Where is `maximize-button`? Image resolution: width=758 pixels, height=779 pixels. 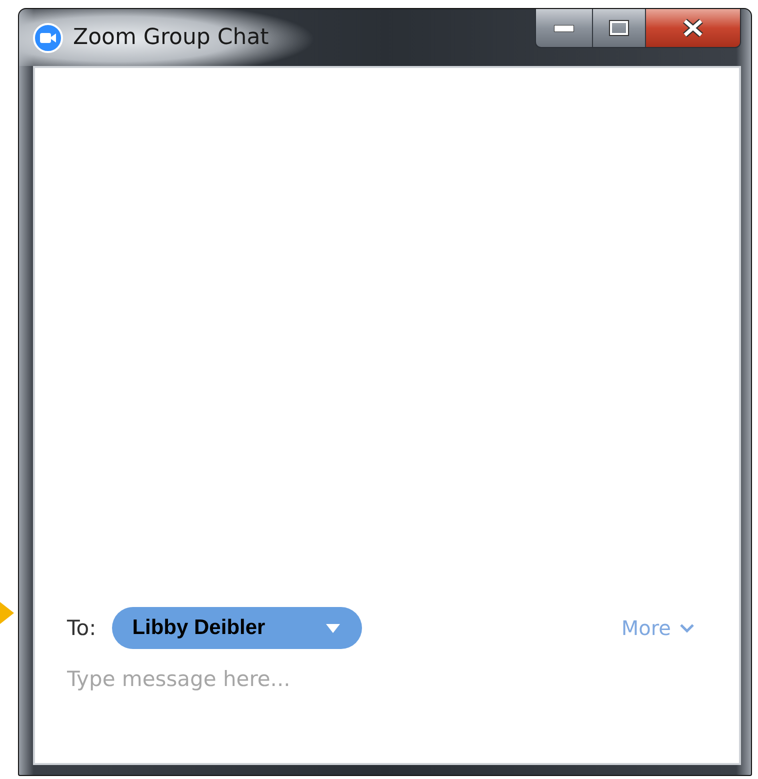 maximize-button is located at coordinates (619, 28).